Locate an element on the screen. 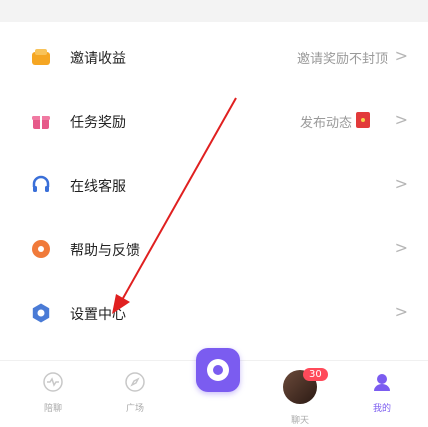 The image size is (428, 427). nav-label: 聊天 is located at coordinates (299, 421).